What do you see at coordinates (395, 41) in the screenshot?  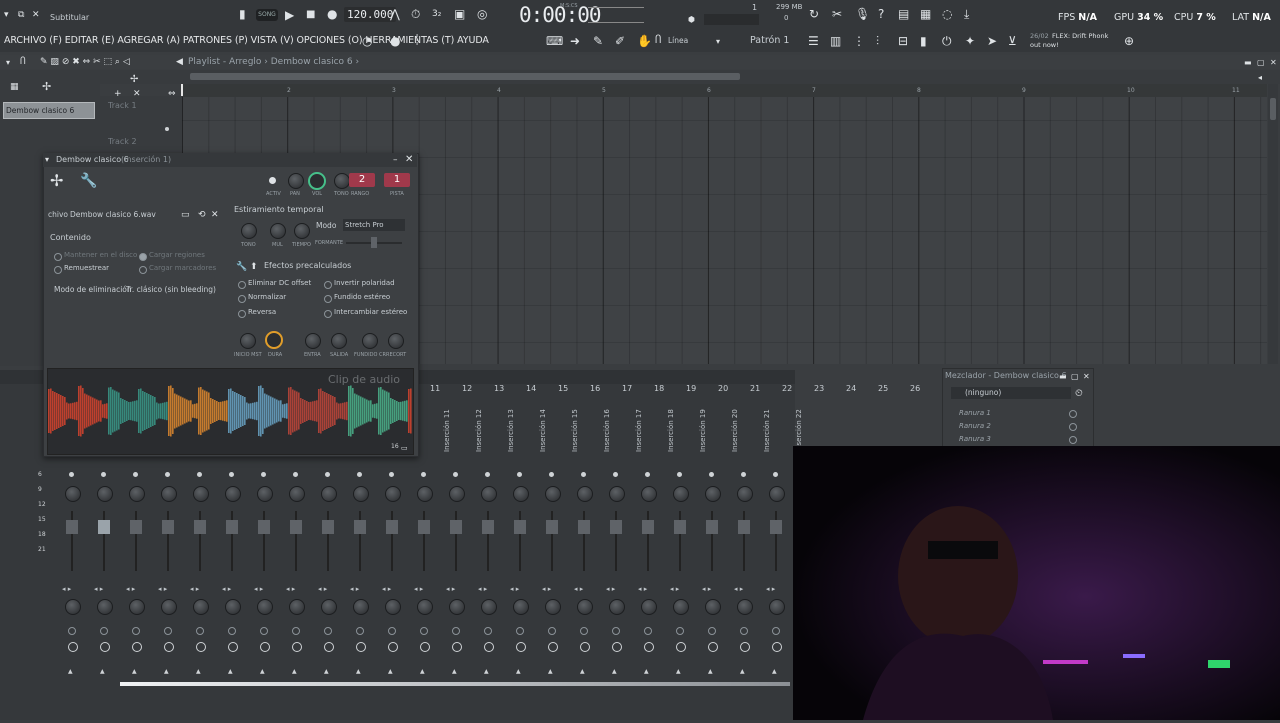 I see `master-volume-knob-icon: ●` at bounding box center [395, 41].